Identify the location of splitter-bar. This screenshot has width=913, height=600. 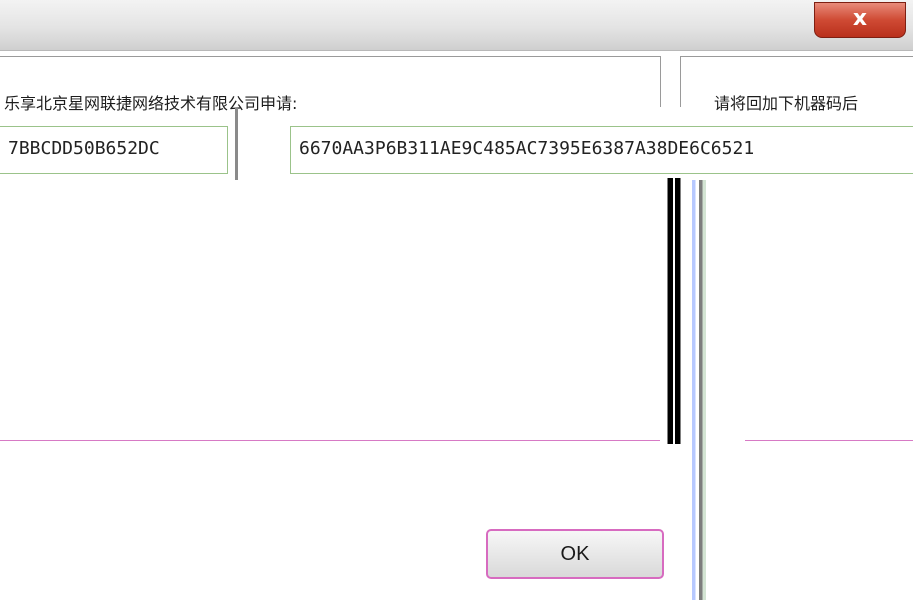
(674, 311).